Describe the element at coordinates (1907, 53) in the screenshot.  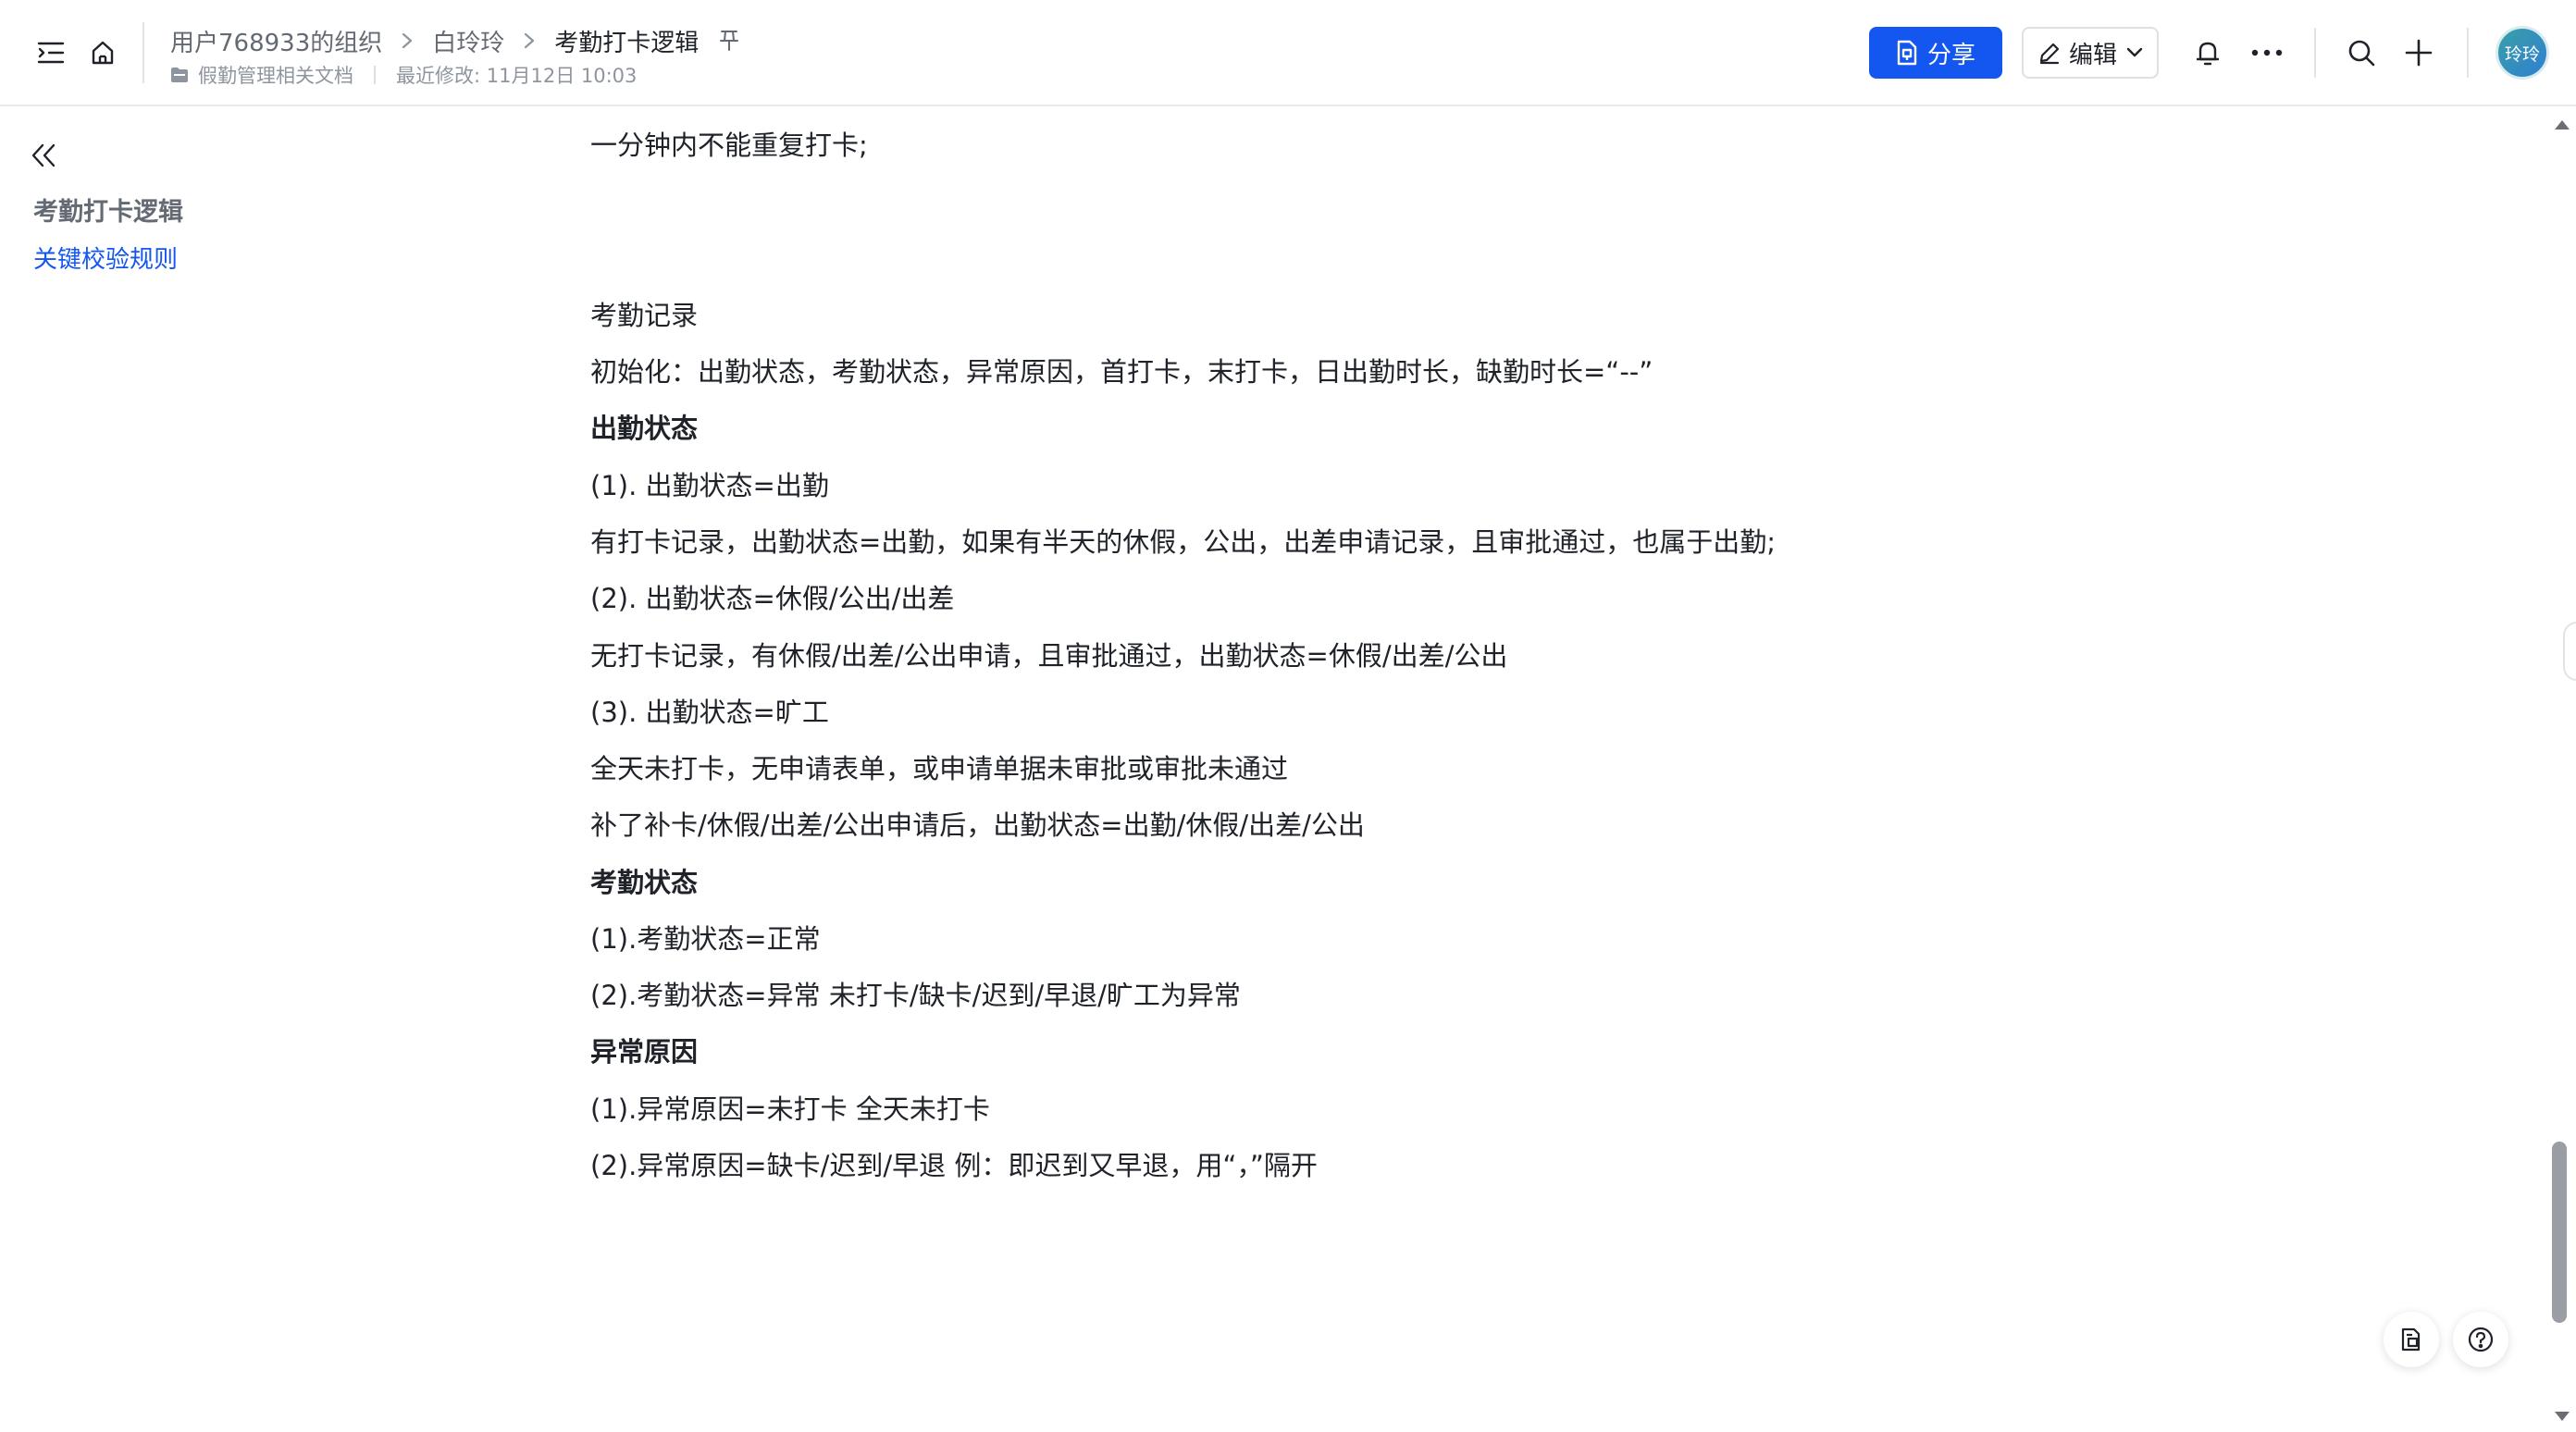
I see `share-doc-icon` at that location.